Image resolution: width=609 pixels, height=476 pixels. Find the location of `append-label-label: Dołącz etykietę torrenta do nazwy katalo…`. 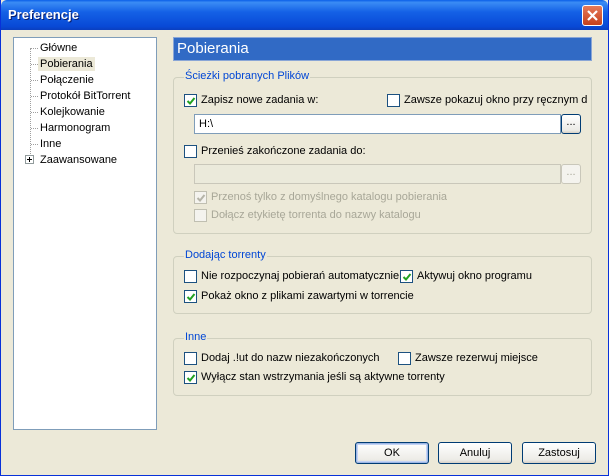

append-label-label: Dołącz etykietę torrenta do nazwy katalo… is located at coordinates (316, 215).